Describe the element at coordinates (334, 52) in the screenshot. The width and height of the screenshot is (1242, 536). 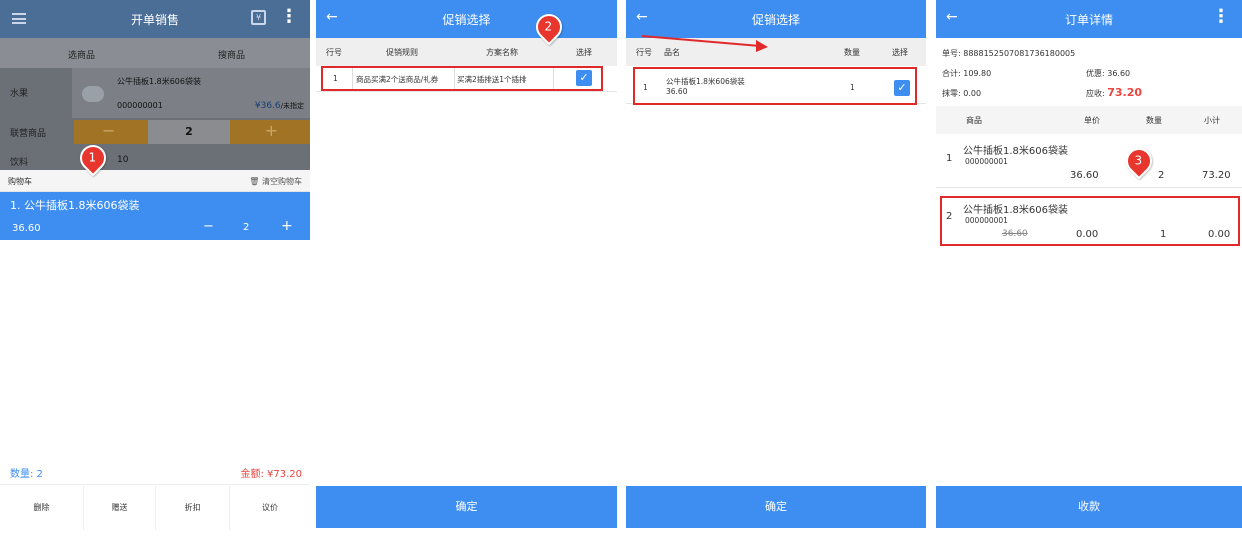
I see `col-row-no: 行号` at that location.